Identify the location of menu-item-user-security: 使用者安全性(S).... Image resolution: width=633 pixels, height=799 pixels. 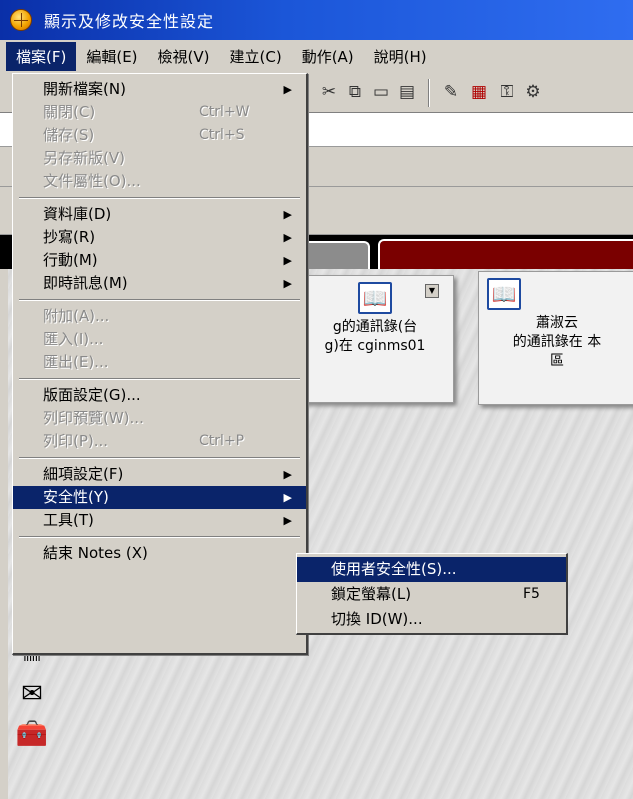
(431, 569).